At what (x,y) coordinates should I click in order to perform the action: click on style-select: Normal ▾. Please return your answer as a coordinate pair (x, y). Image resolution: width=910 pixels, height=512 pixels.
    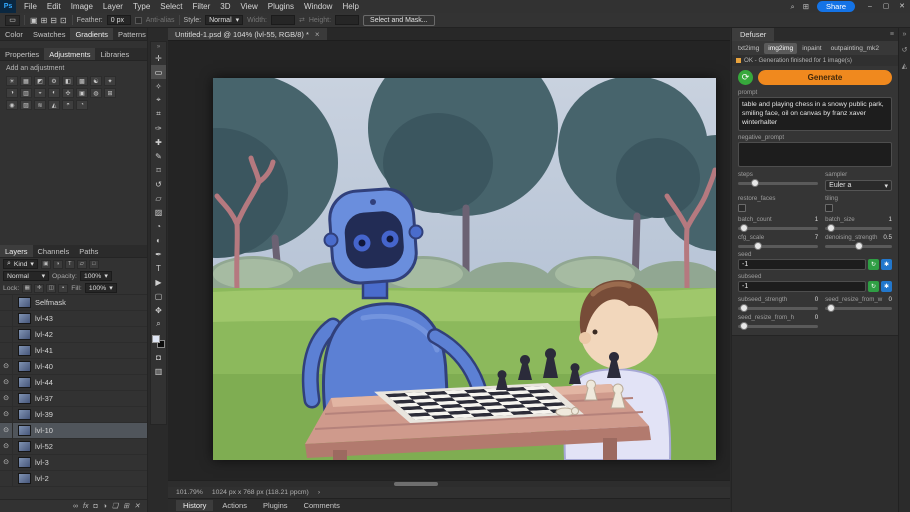
    Looking at the image, I should click on (224, 20).